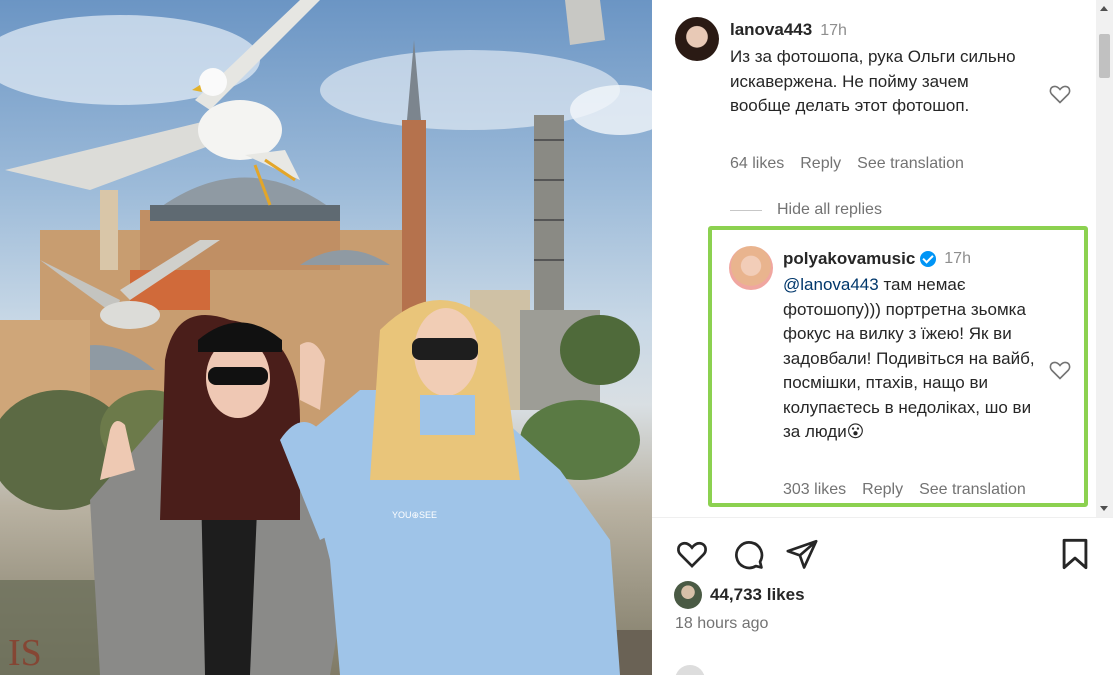  I want to click on hide-replies-button: Hide all replies, so click(806, 210).